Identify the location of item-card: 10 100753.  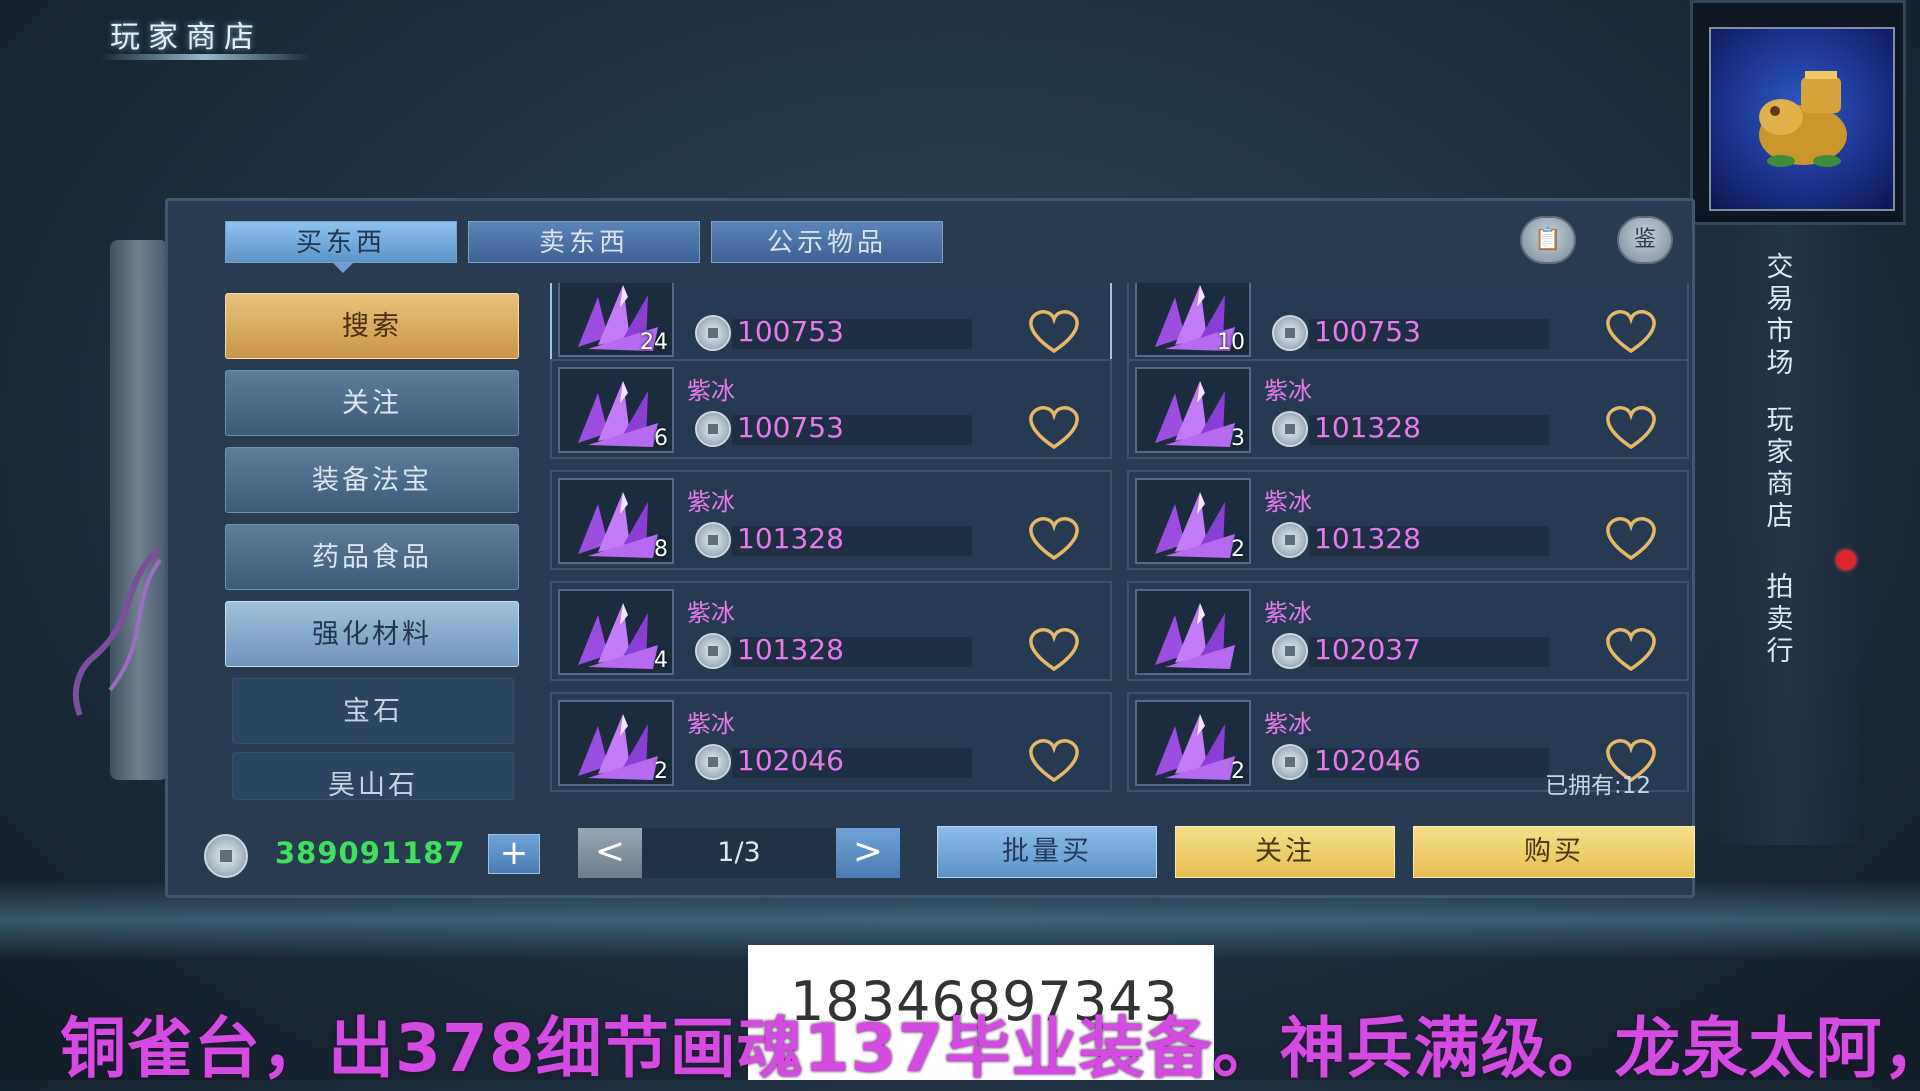
(1408, 323).